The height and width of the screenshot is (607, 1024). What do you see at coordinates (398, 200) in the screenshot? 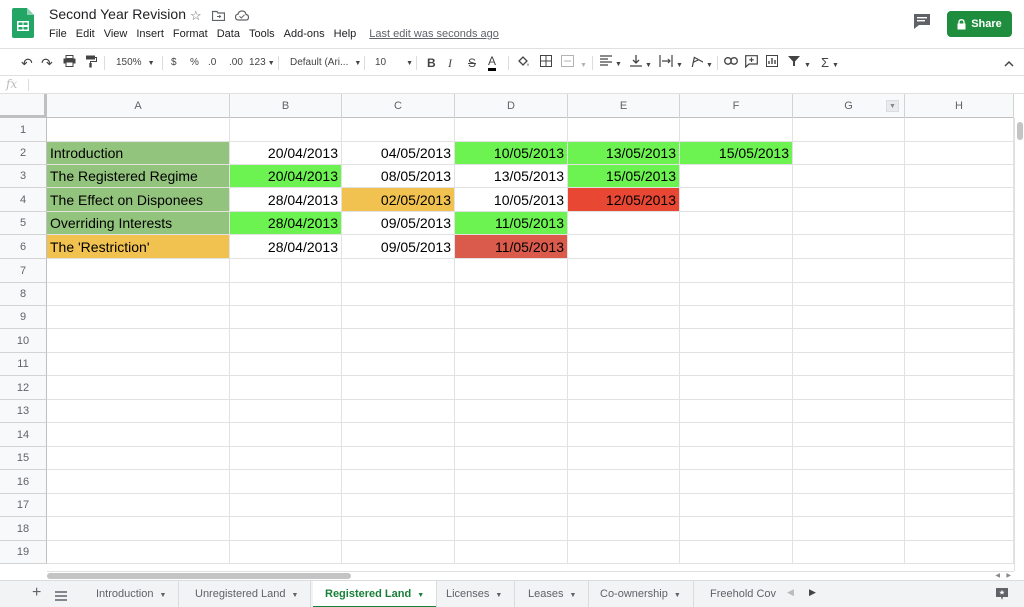
I see `date-cell: 02/05/2013` at bounding box center [398, 200].